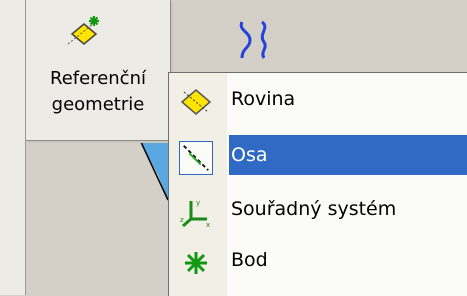 The width and height of the screenshot is (467, 296). What do you see at coordinates (13, 147) in the screenshot?
I see `left-panel-strip` at bounding box center [13, 147].